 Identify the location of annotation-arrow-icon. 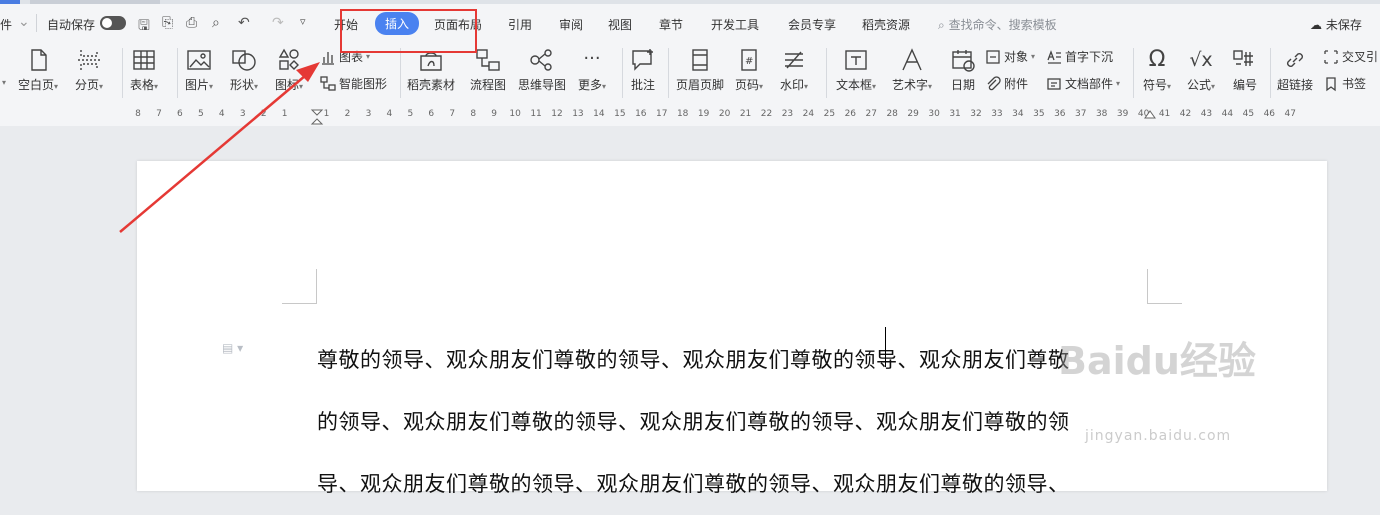
(219, 147).